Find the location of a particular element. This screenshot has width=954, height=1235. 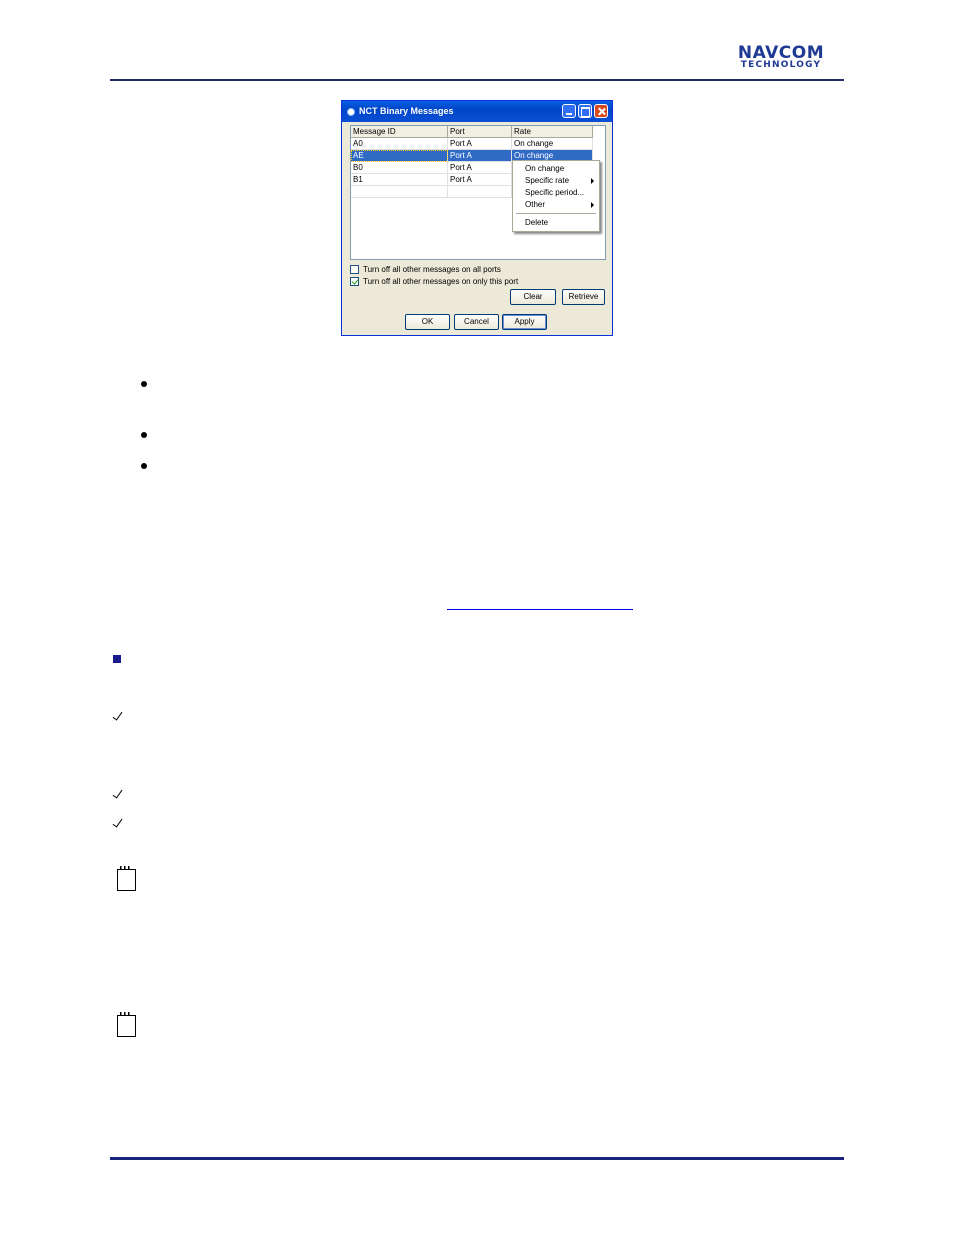

maximize-icon is located at coordinates (585, 111).